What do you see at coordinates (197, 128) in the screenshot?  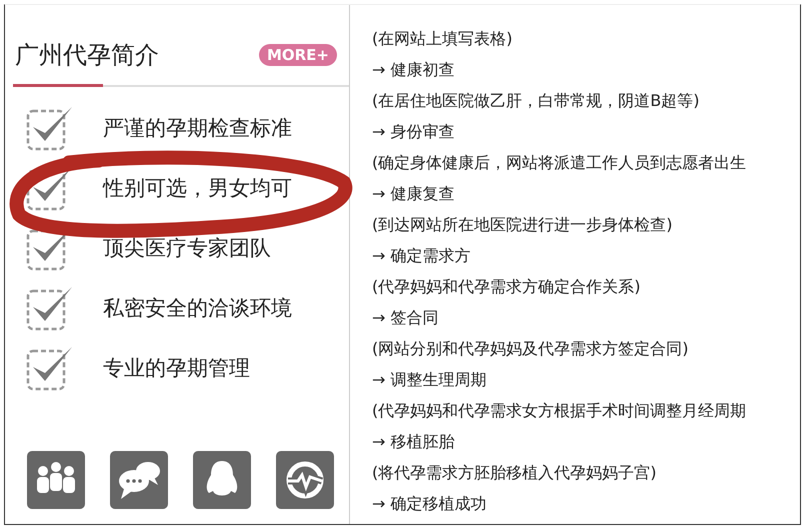 I see `feature-label: 严谨的孕期检查标准` at bounding box center [197, 128].